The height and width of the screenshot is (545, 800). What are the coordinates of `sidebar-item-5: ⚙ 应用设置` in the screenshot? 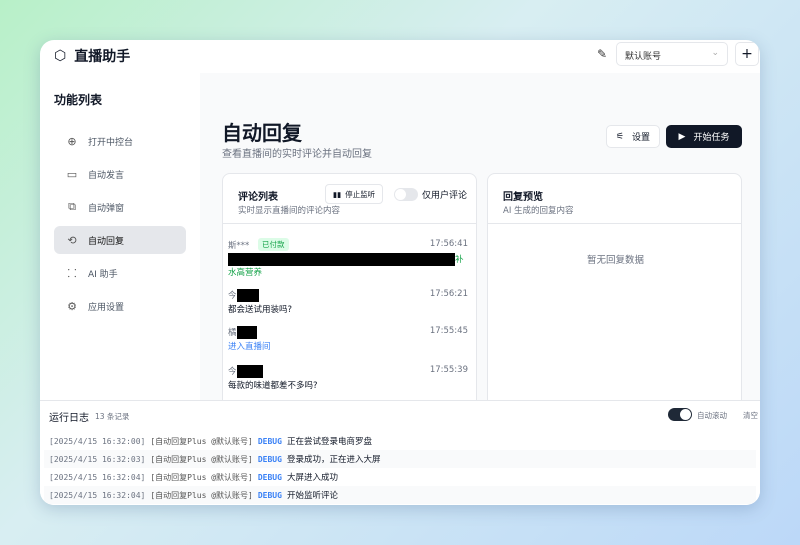 It's located at (120, 306).